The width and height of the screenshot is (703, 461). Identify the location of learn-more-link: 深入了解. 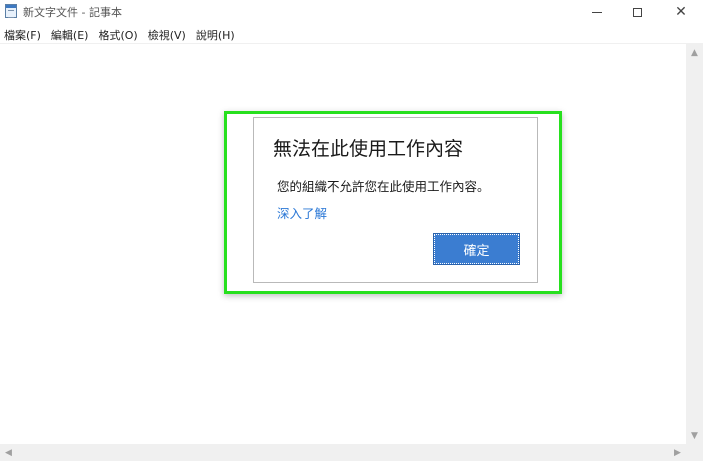
(302, 212).